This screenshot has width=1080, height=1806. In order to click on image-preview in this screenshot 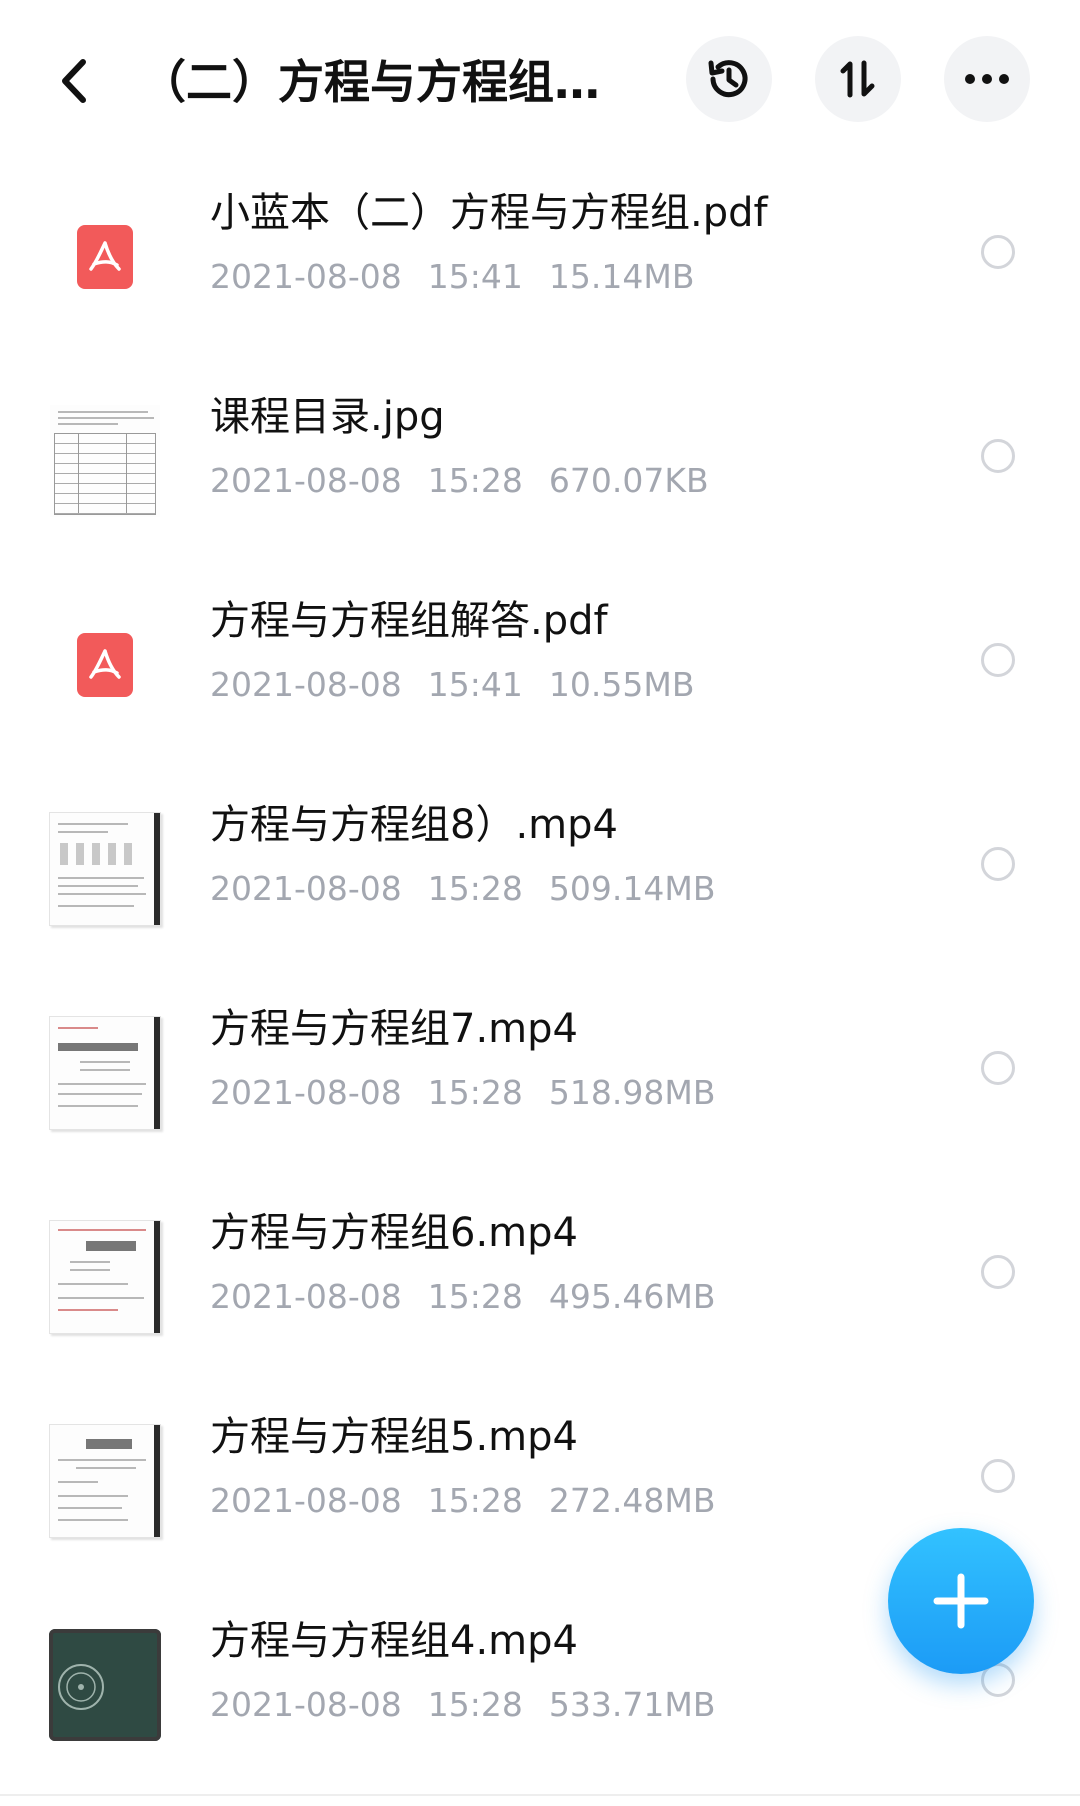, I will do `click(105, 461)`.